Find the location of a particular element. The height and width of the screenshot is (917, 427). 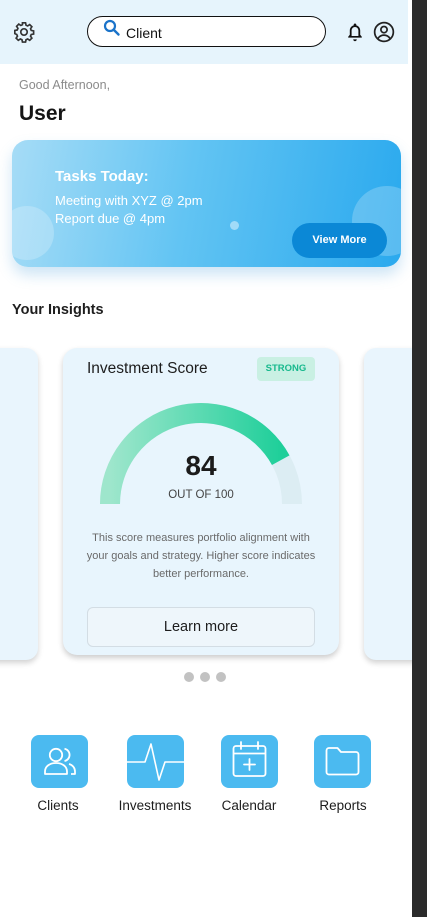

learn-more-button: Learn more is located at coordinates (201, 627).